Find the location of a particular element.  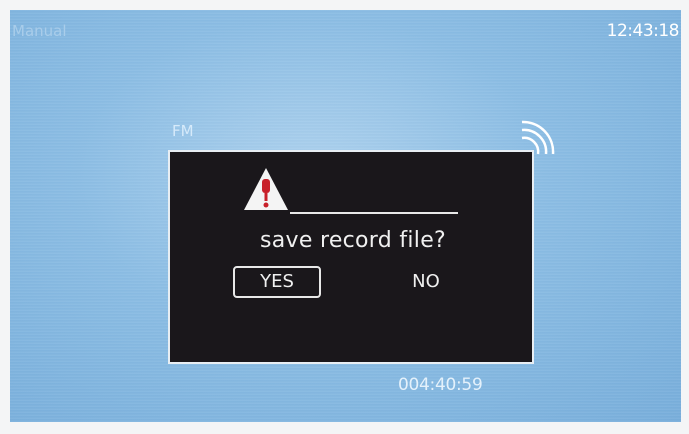

clock: 12:43:18 is located at coordinates (643, 31).